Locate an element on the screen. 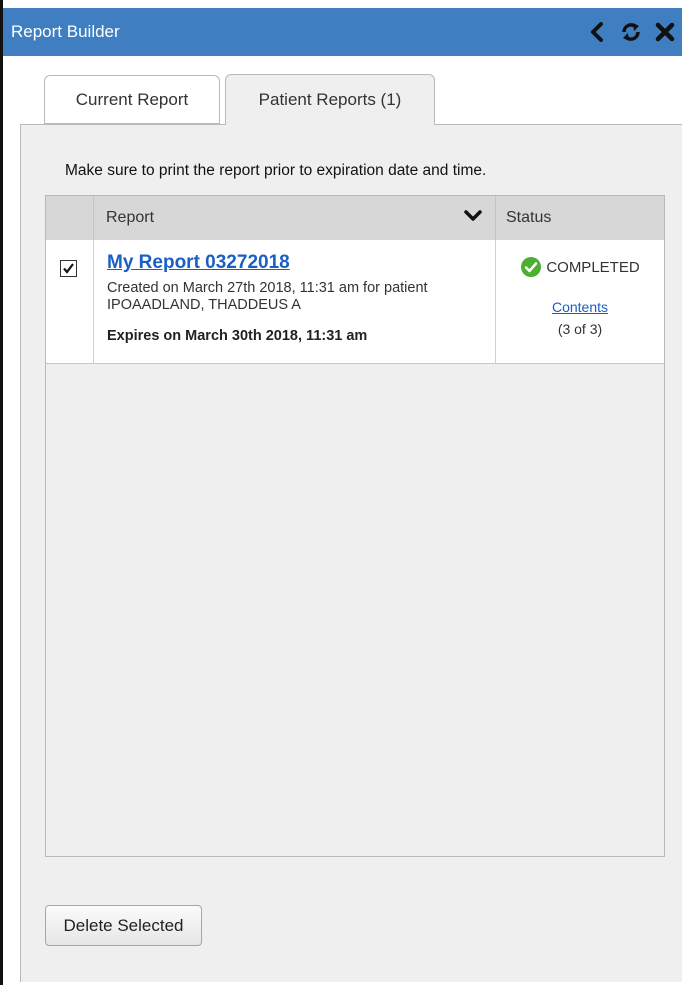  header-report-column: Report is located at coordinates (295, 218).